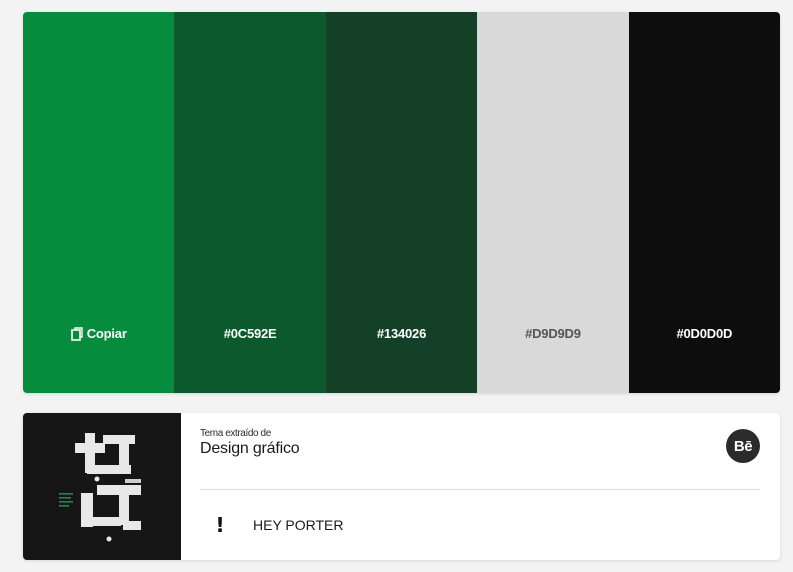 The height and width of the screenshot is (572, 793). What do you see at coordinates (298, 525) in the screenshot?
I see `author-name: HEY PORTER` at bounding box center [298, 525].